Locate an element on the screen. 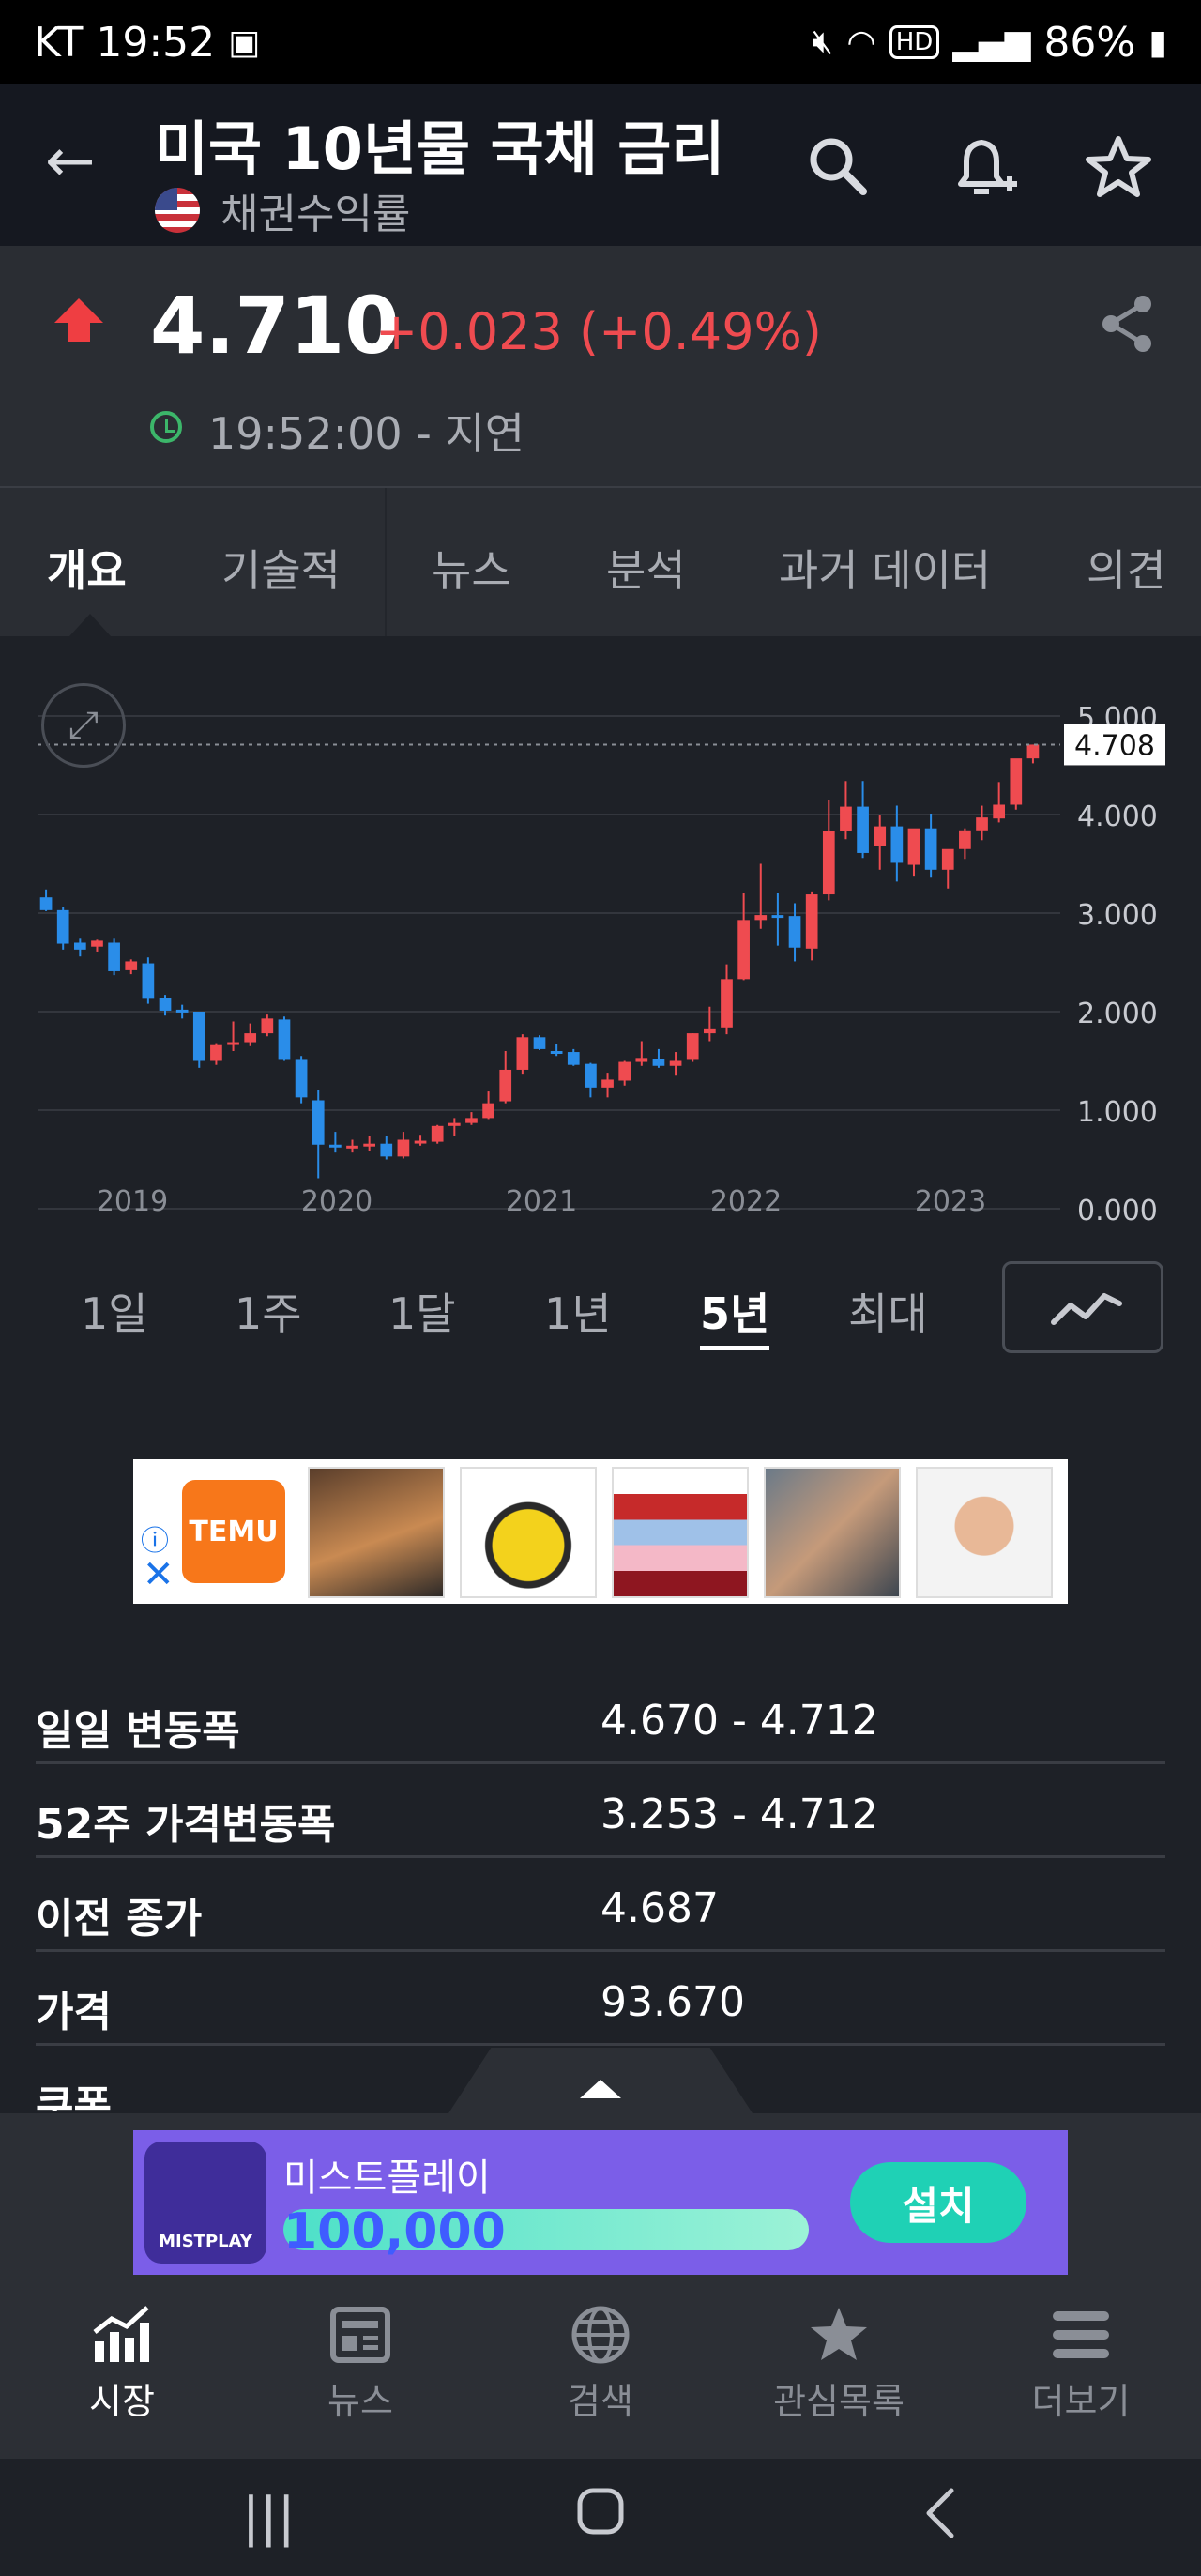 This screenshot has height=2576, width=1201. range-5y: 5년 is located at coordinates (735, 1315).